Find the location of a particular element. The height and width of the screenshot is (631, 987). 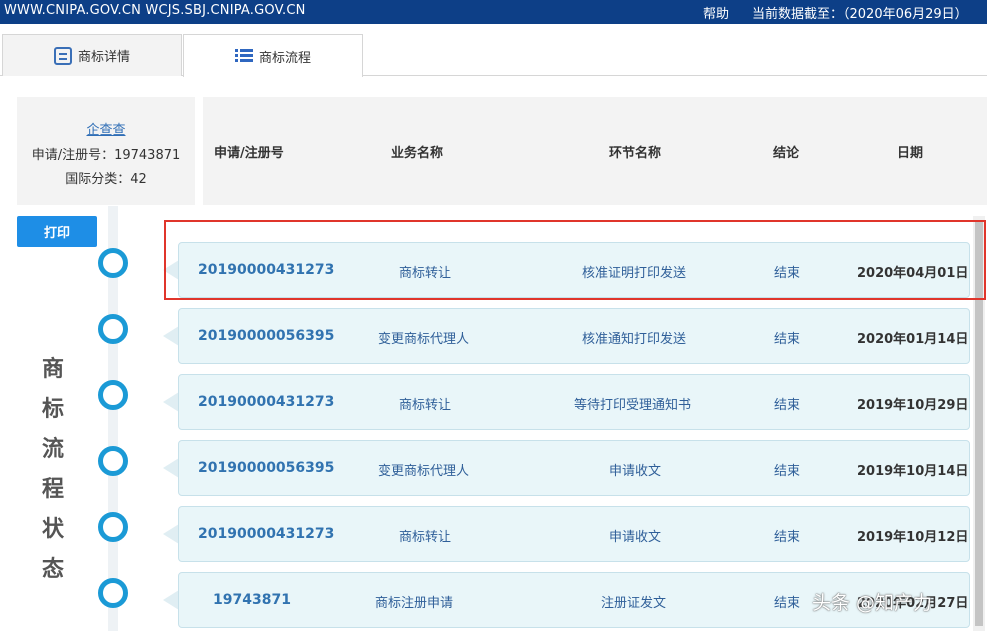

row-stage: 核准通知打印发送 is located at coordinates (634, 339).